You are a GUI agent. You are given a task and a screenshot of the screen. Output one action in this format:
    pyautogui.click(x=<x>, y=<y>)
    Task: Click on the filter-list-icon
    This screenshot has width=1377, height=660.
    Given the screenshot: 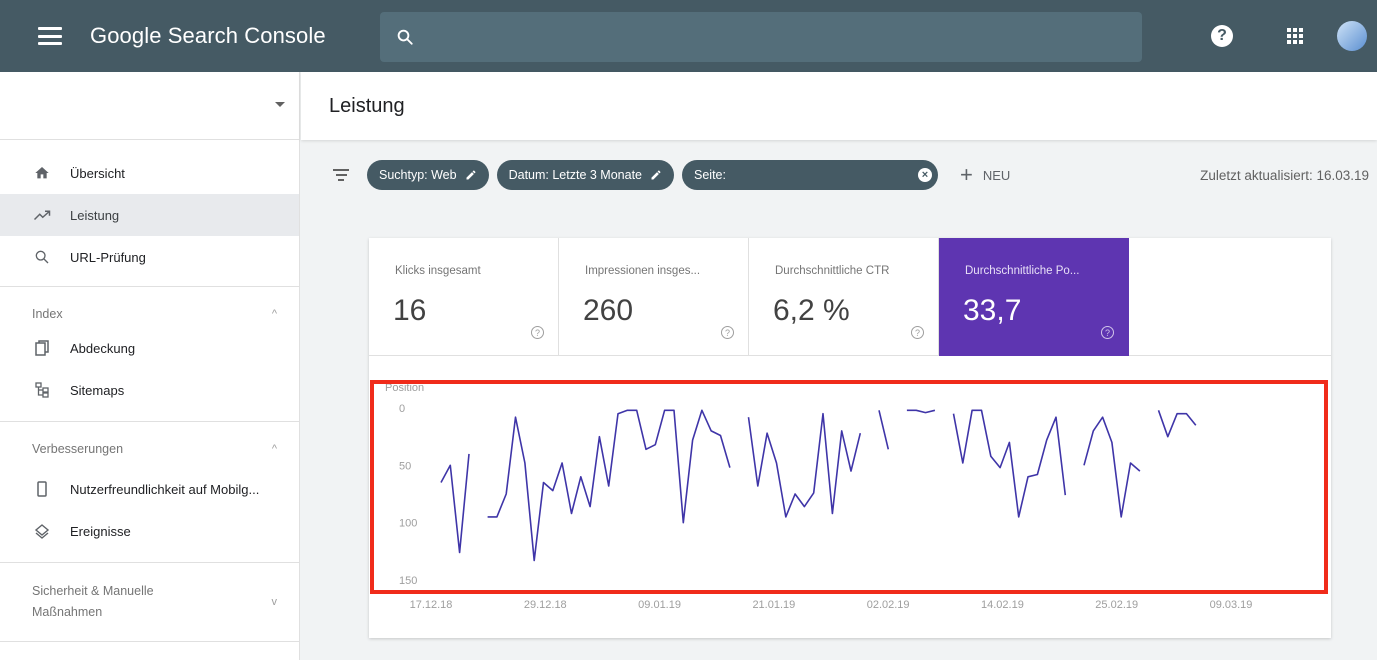 What is the action you would take?
    pyautogui.click(x=341, y=175)
    